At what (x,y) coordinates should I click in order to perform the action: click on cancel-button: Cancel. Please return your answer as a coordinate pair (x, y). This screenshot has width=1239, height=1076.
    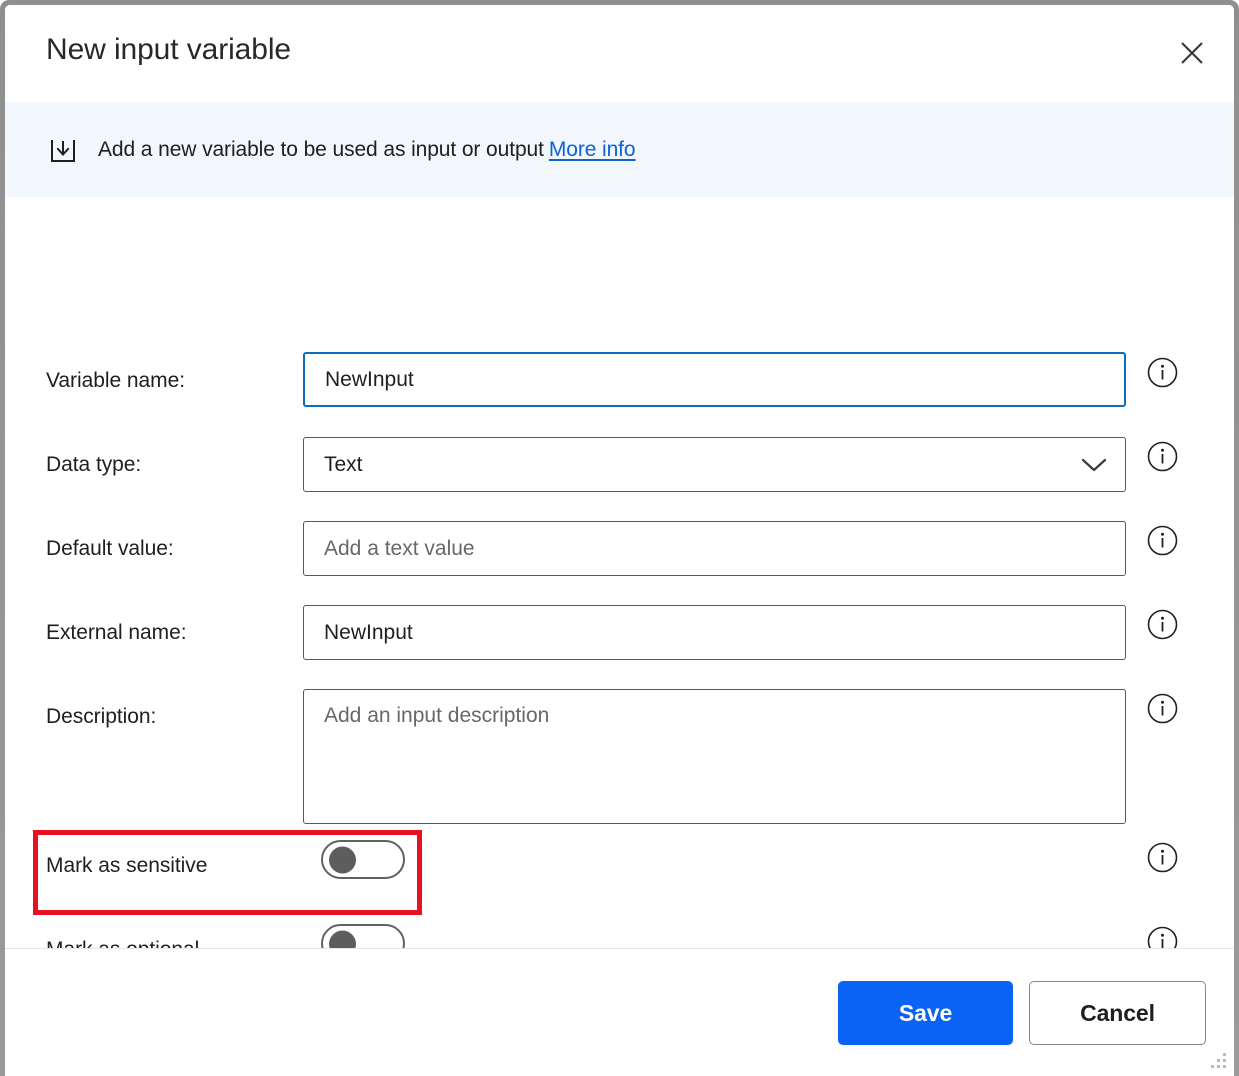
    Looking at the image, I should click on (1117, 1013).